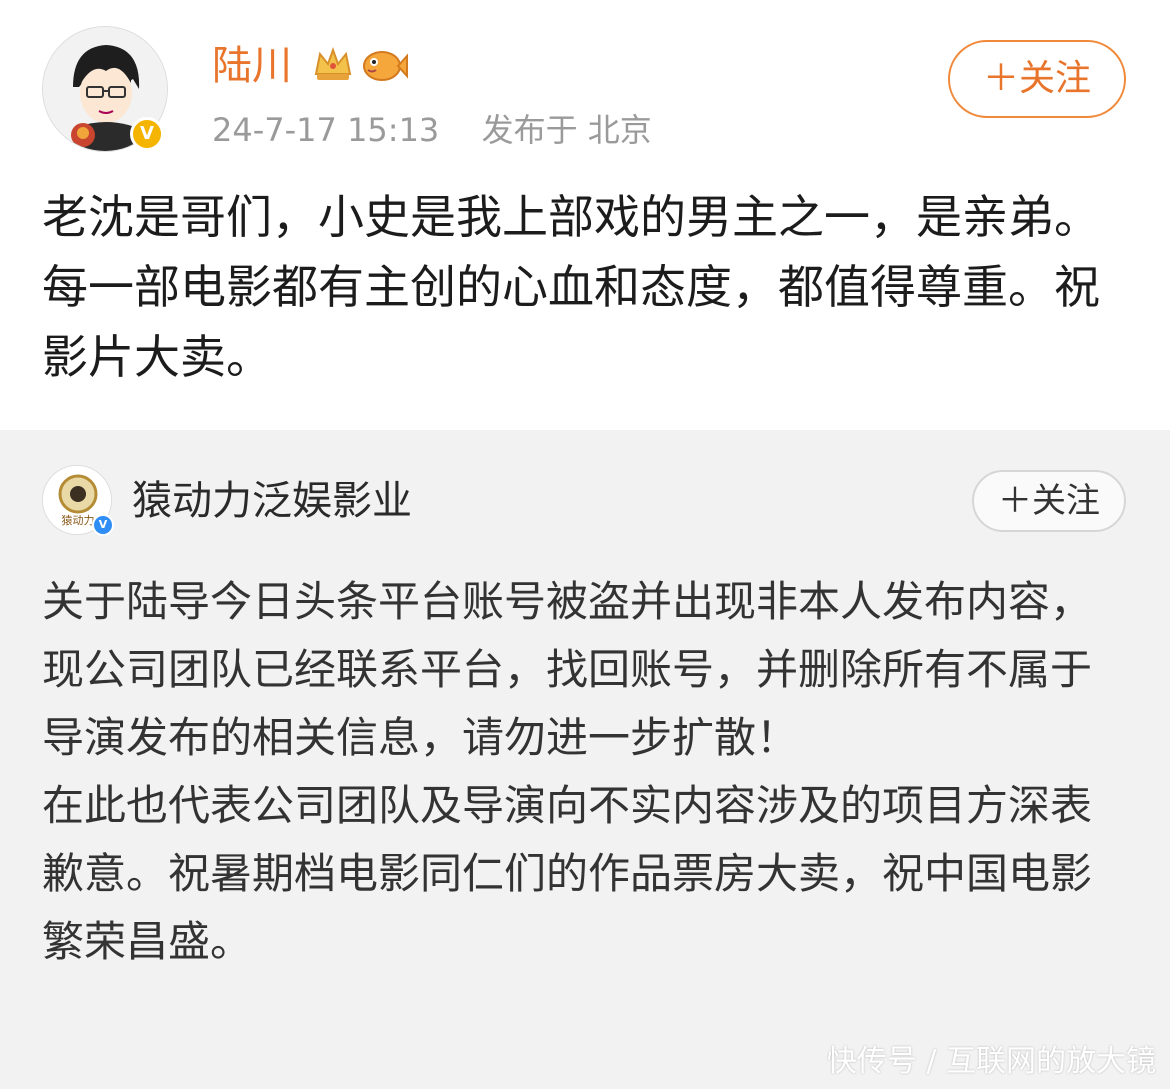 The image size is (1170, 1089). Describe the element at coordinates (147, 134) in the screenshot. I see `gold-verified-icon: V` at that location.